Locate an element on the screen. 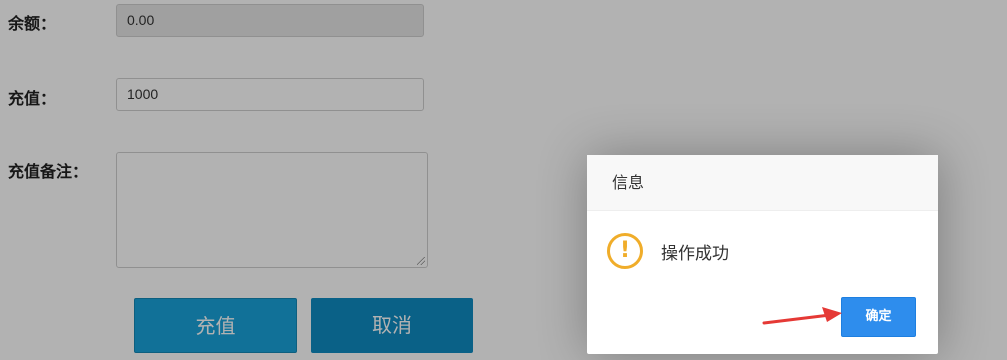 This screenshot has height=360, width=1007. dialog-title: 信息 is located at coordinates (762, 183).